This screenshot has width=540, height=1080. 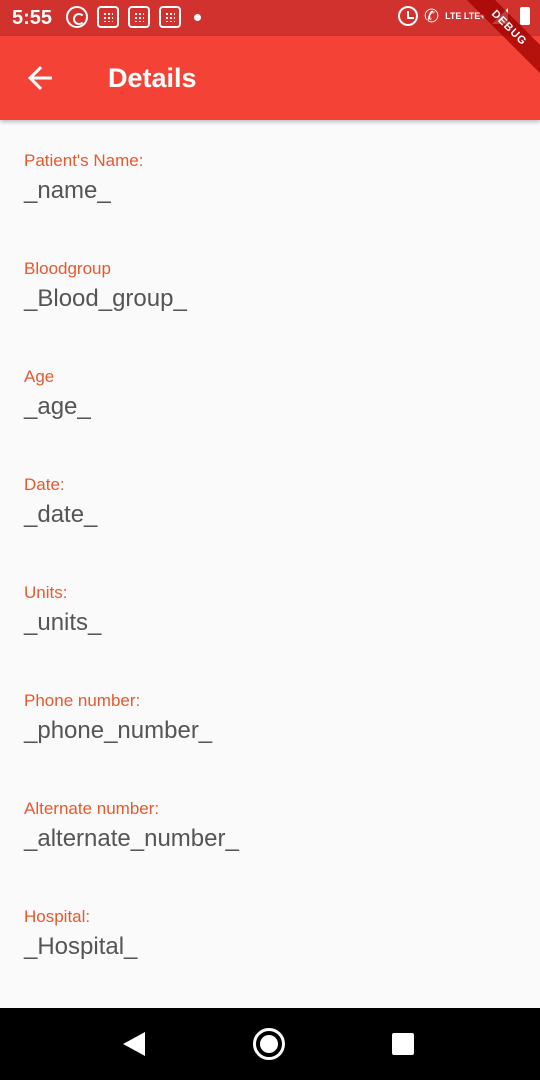 I want to click on nav-back-icon, so click(x=134, y=1044).